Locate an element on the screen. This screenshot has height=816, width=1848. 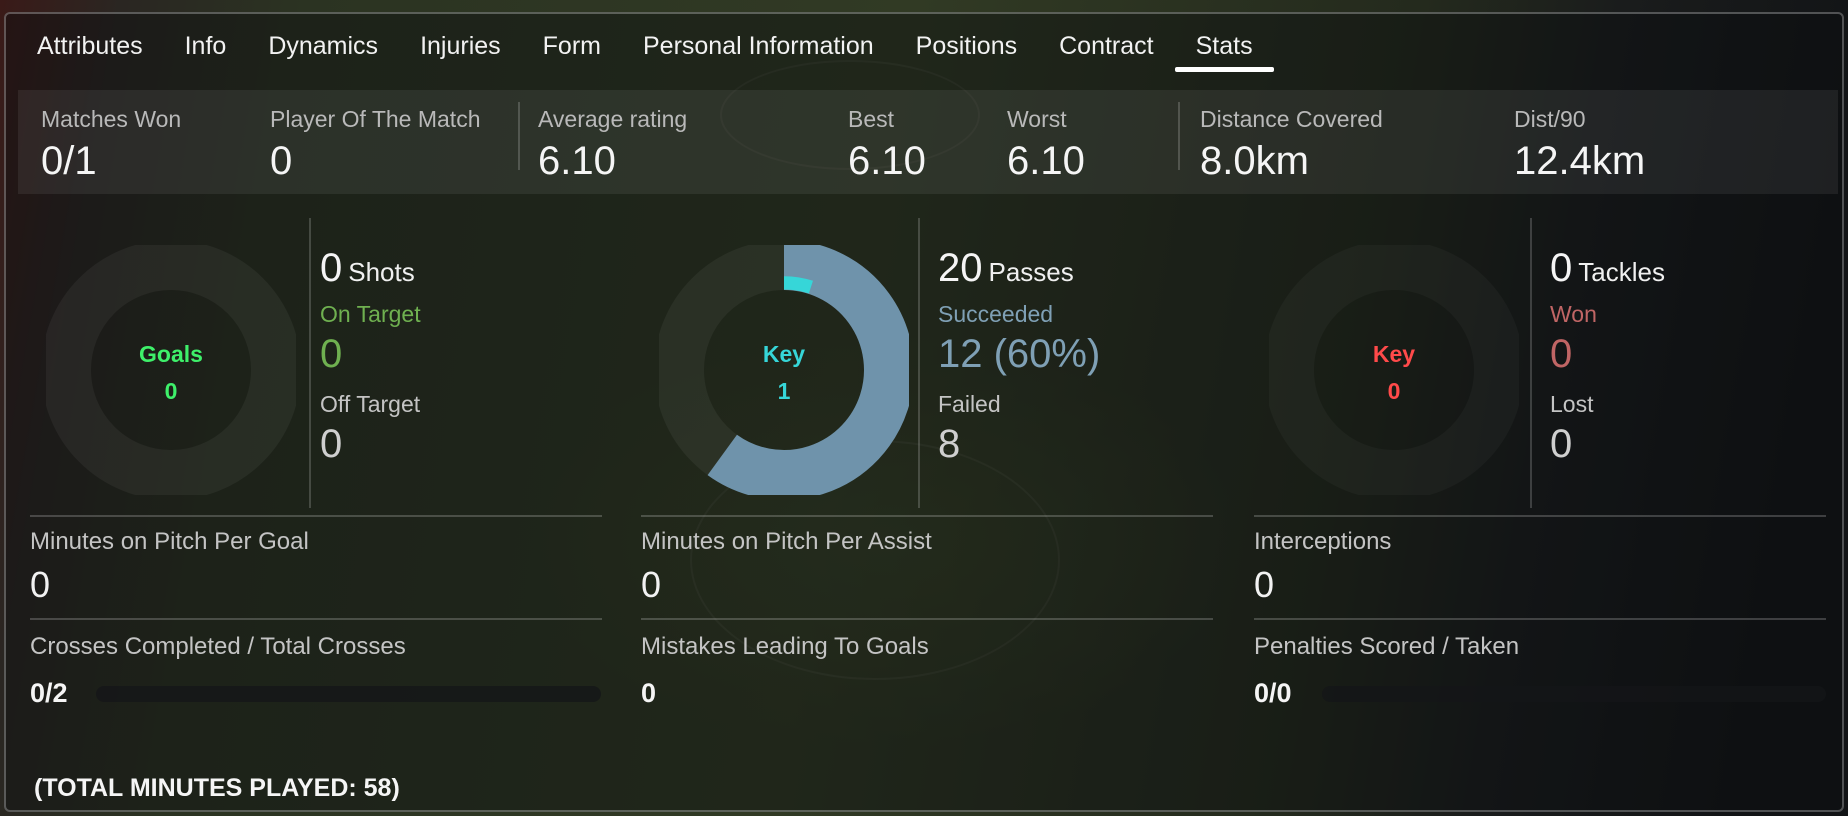
tackles-donut: Key 0 is located at coordinates (1394, 370).